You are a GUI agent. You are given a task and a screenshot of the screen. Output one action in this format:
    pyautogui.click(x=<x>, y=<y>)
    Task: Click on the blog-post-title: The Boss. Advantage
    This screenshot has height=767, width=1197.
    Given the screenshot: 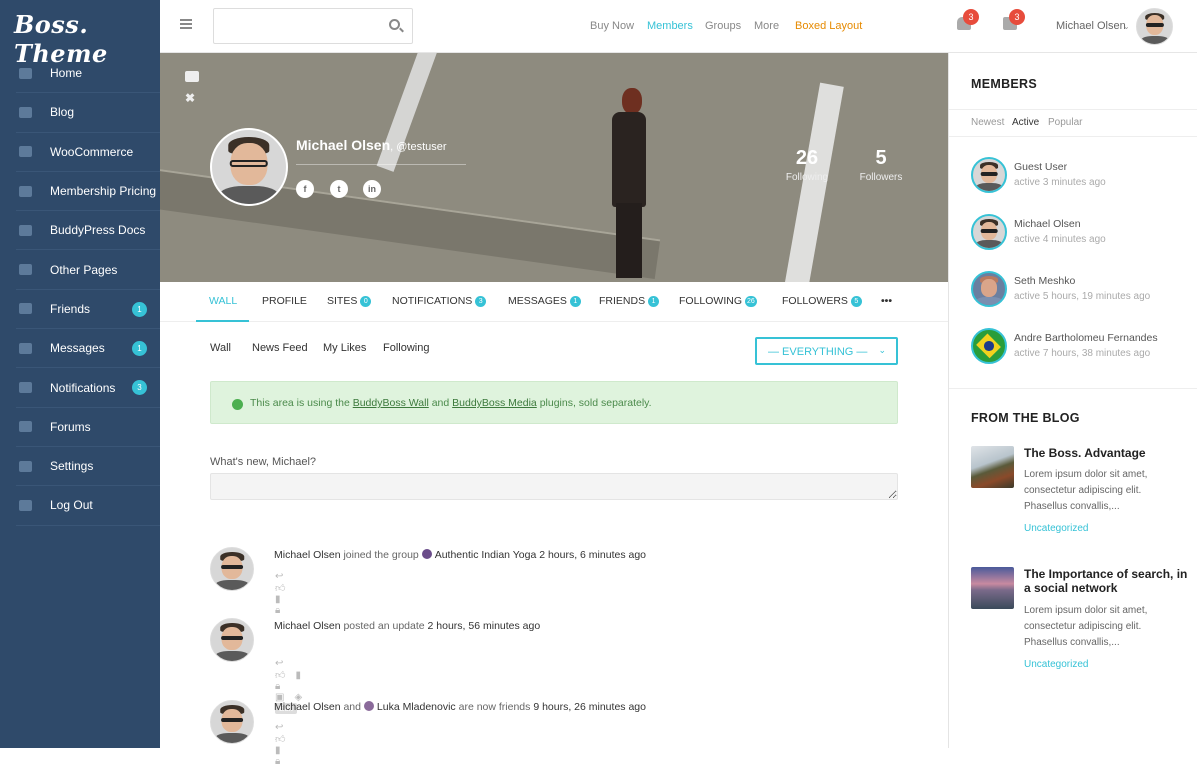 What is the action you would take?
    pyautogui.click(x=1106, y=453)
    